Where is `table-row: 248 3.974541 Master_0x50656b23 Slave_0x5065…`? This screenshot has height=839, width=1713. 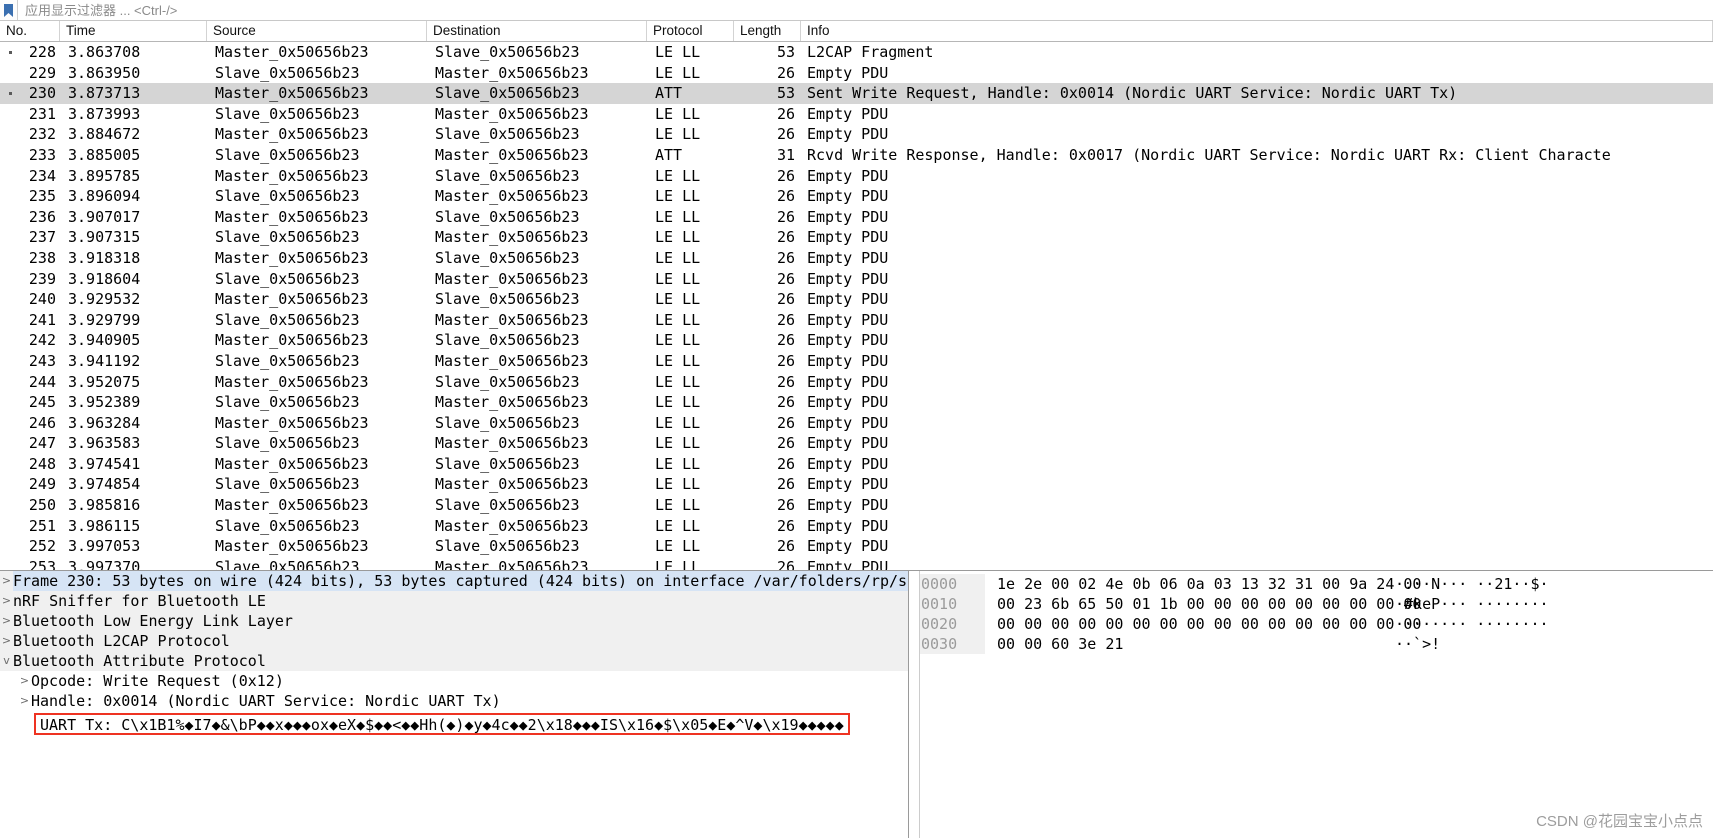
table-row: 248 3.974541 Master_0x50656b23 Slave_0x5065… is located at coordinates (856, 464).